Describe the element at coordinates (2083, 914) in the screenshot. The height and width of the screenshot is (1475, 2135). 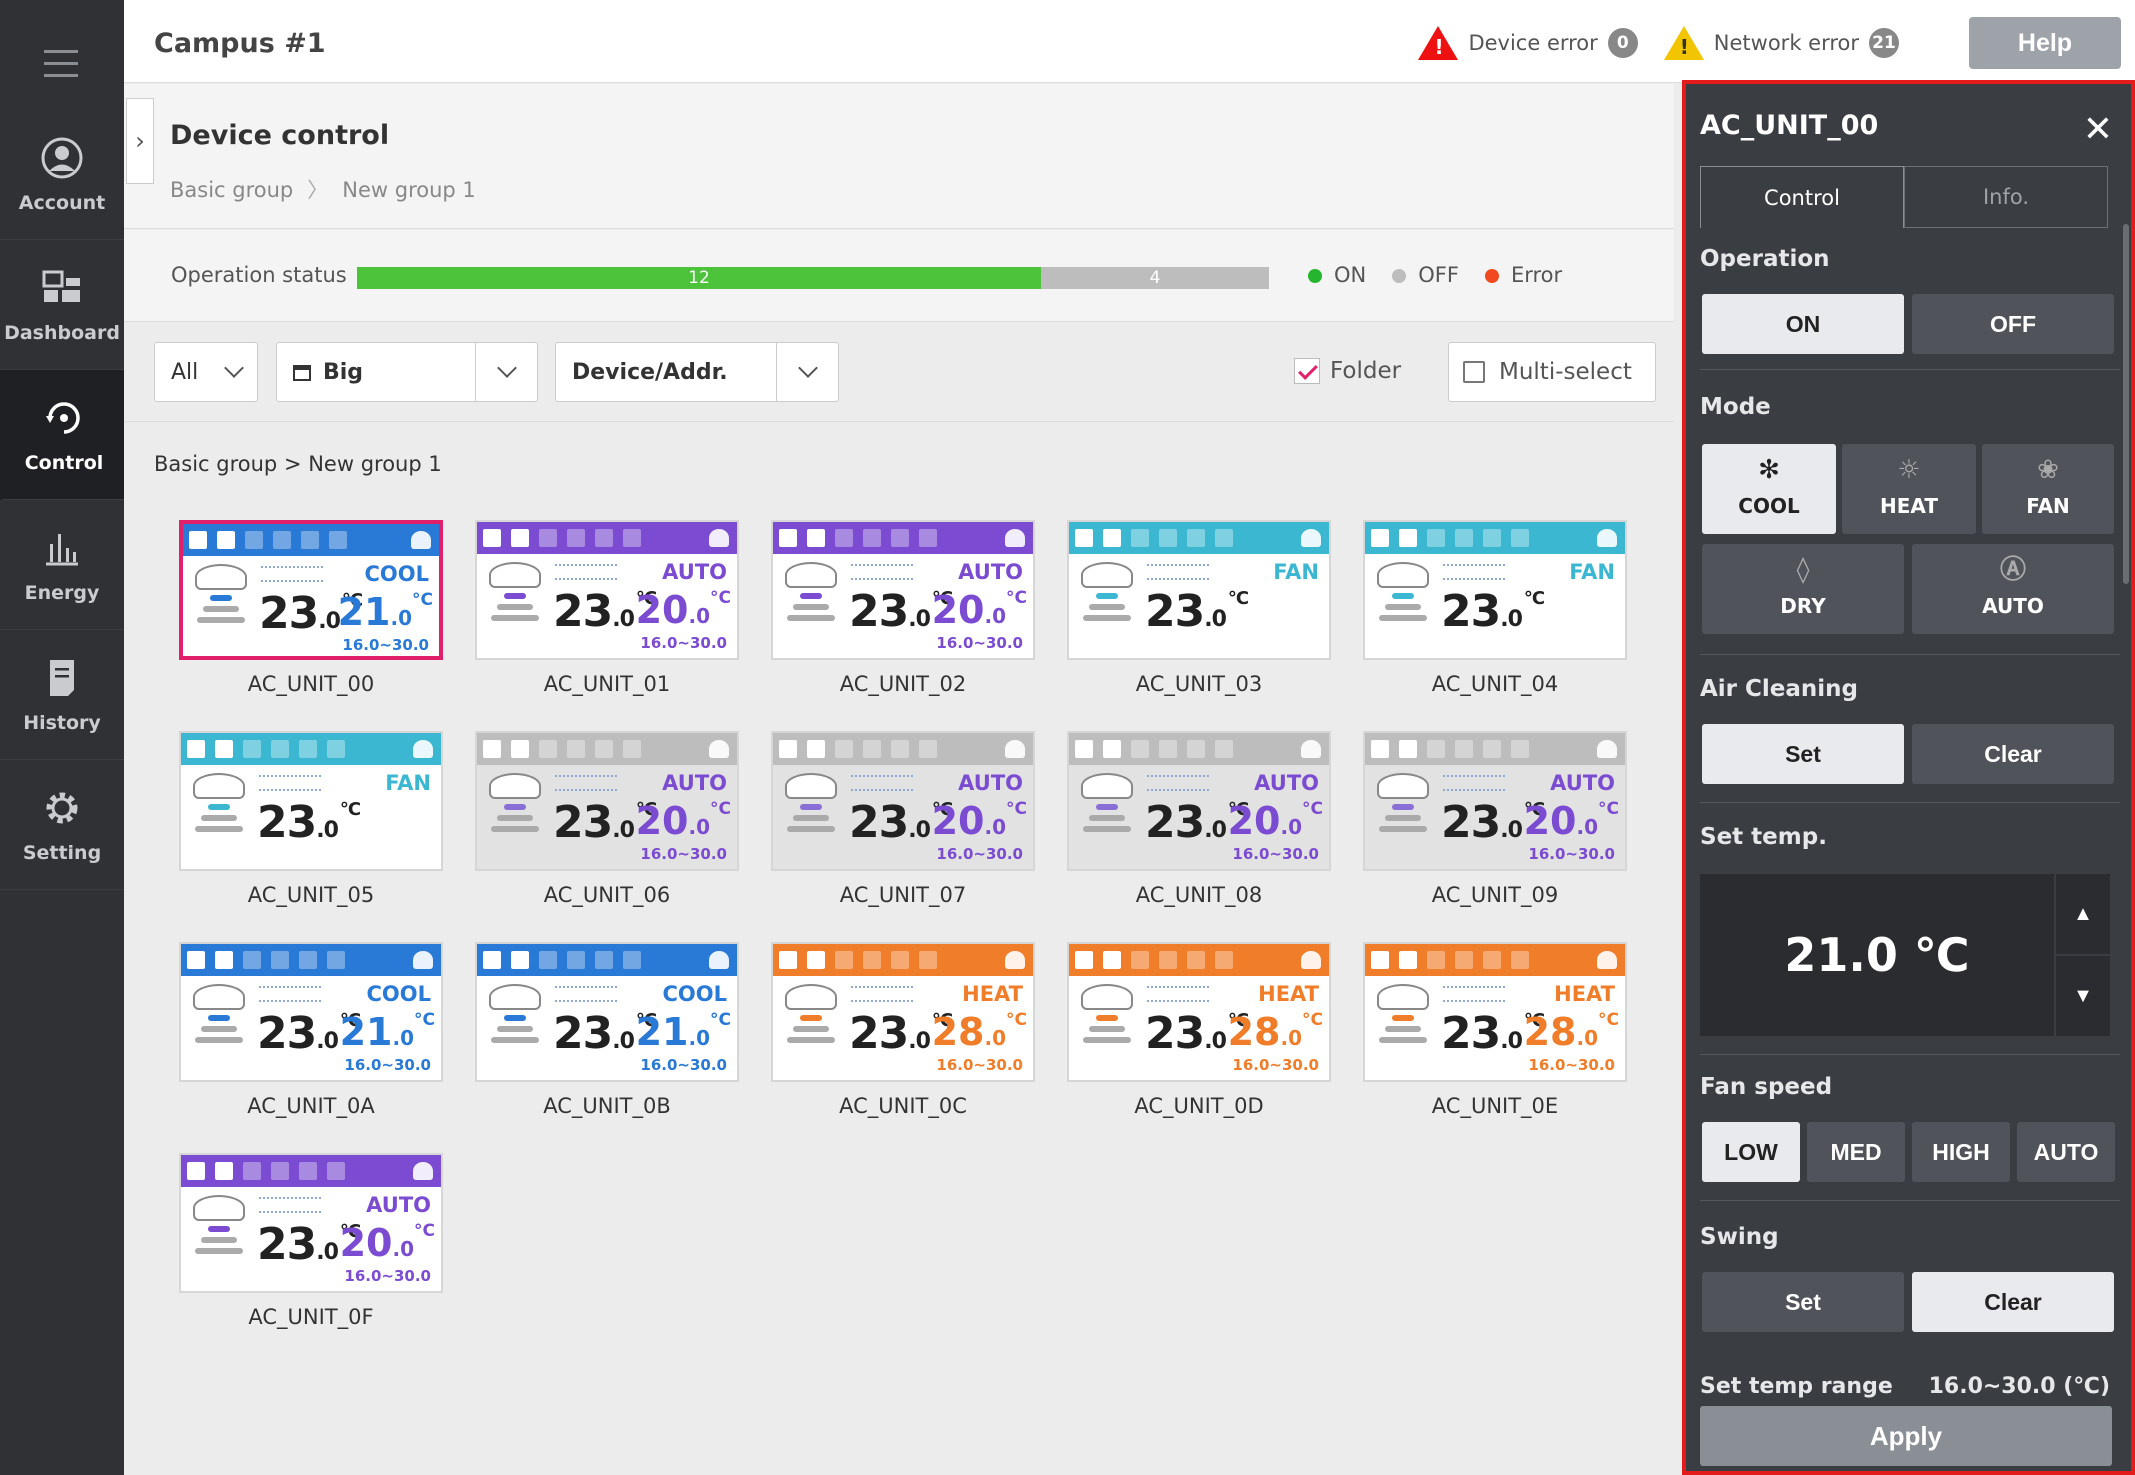
I see `temp-up-button: ▲` at that location.